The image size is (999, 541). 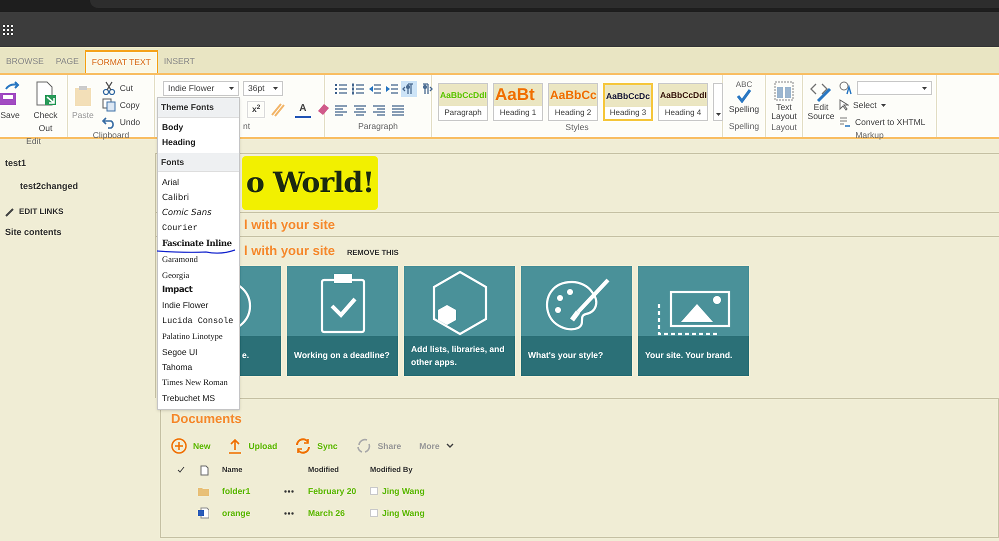 I want to click on style-gallery-item: AaBbCcDdI Heading 4, so click(x=683, y=102).